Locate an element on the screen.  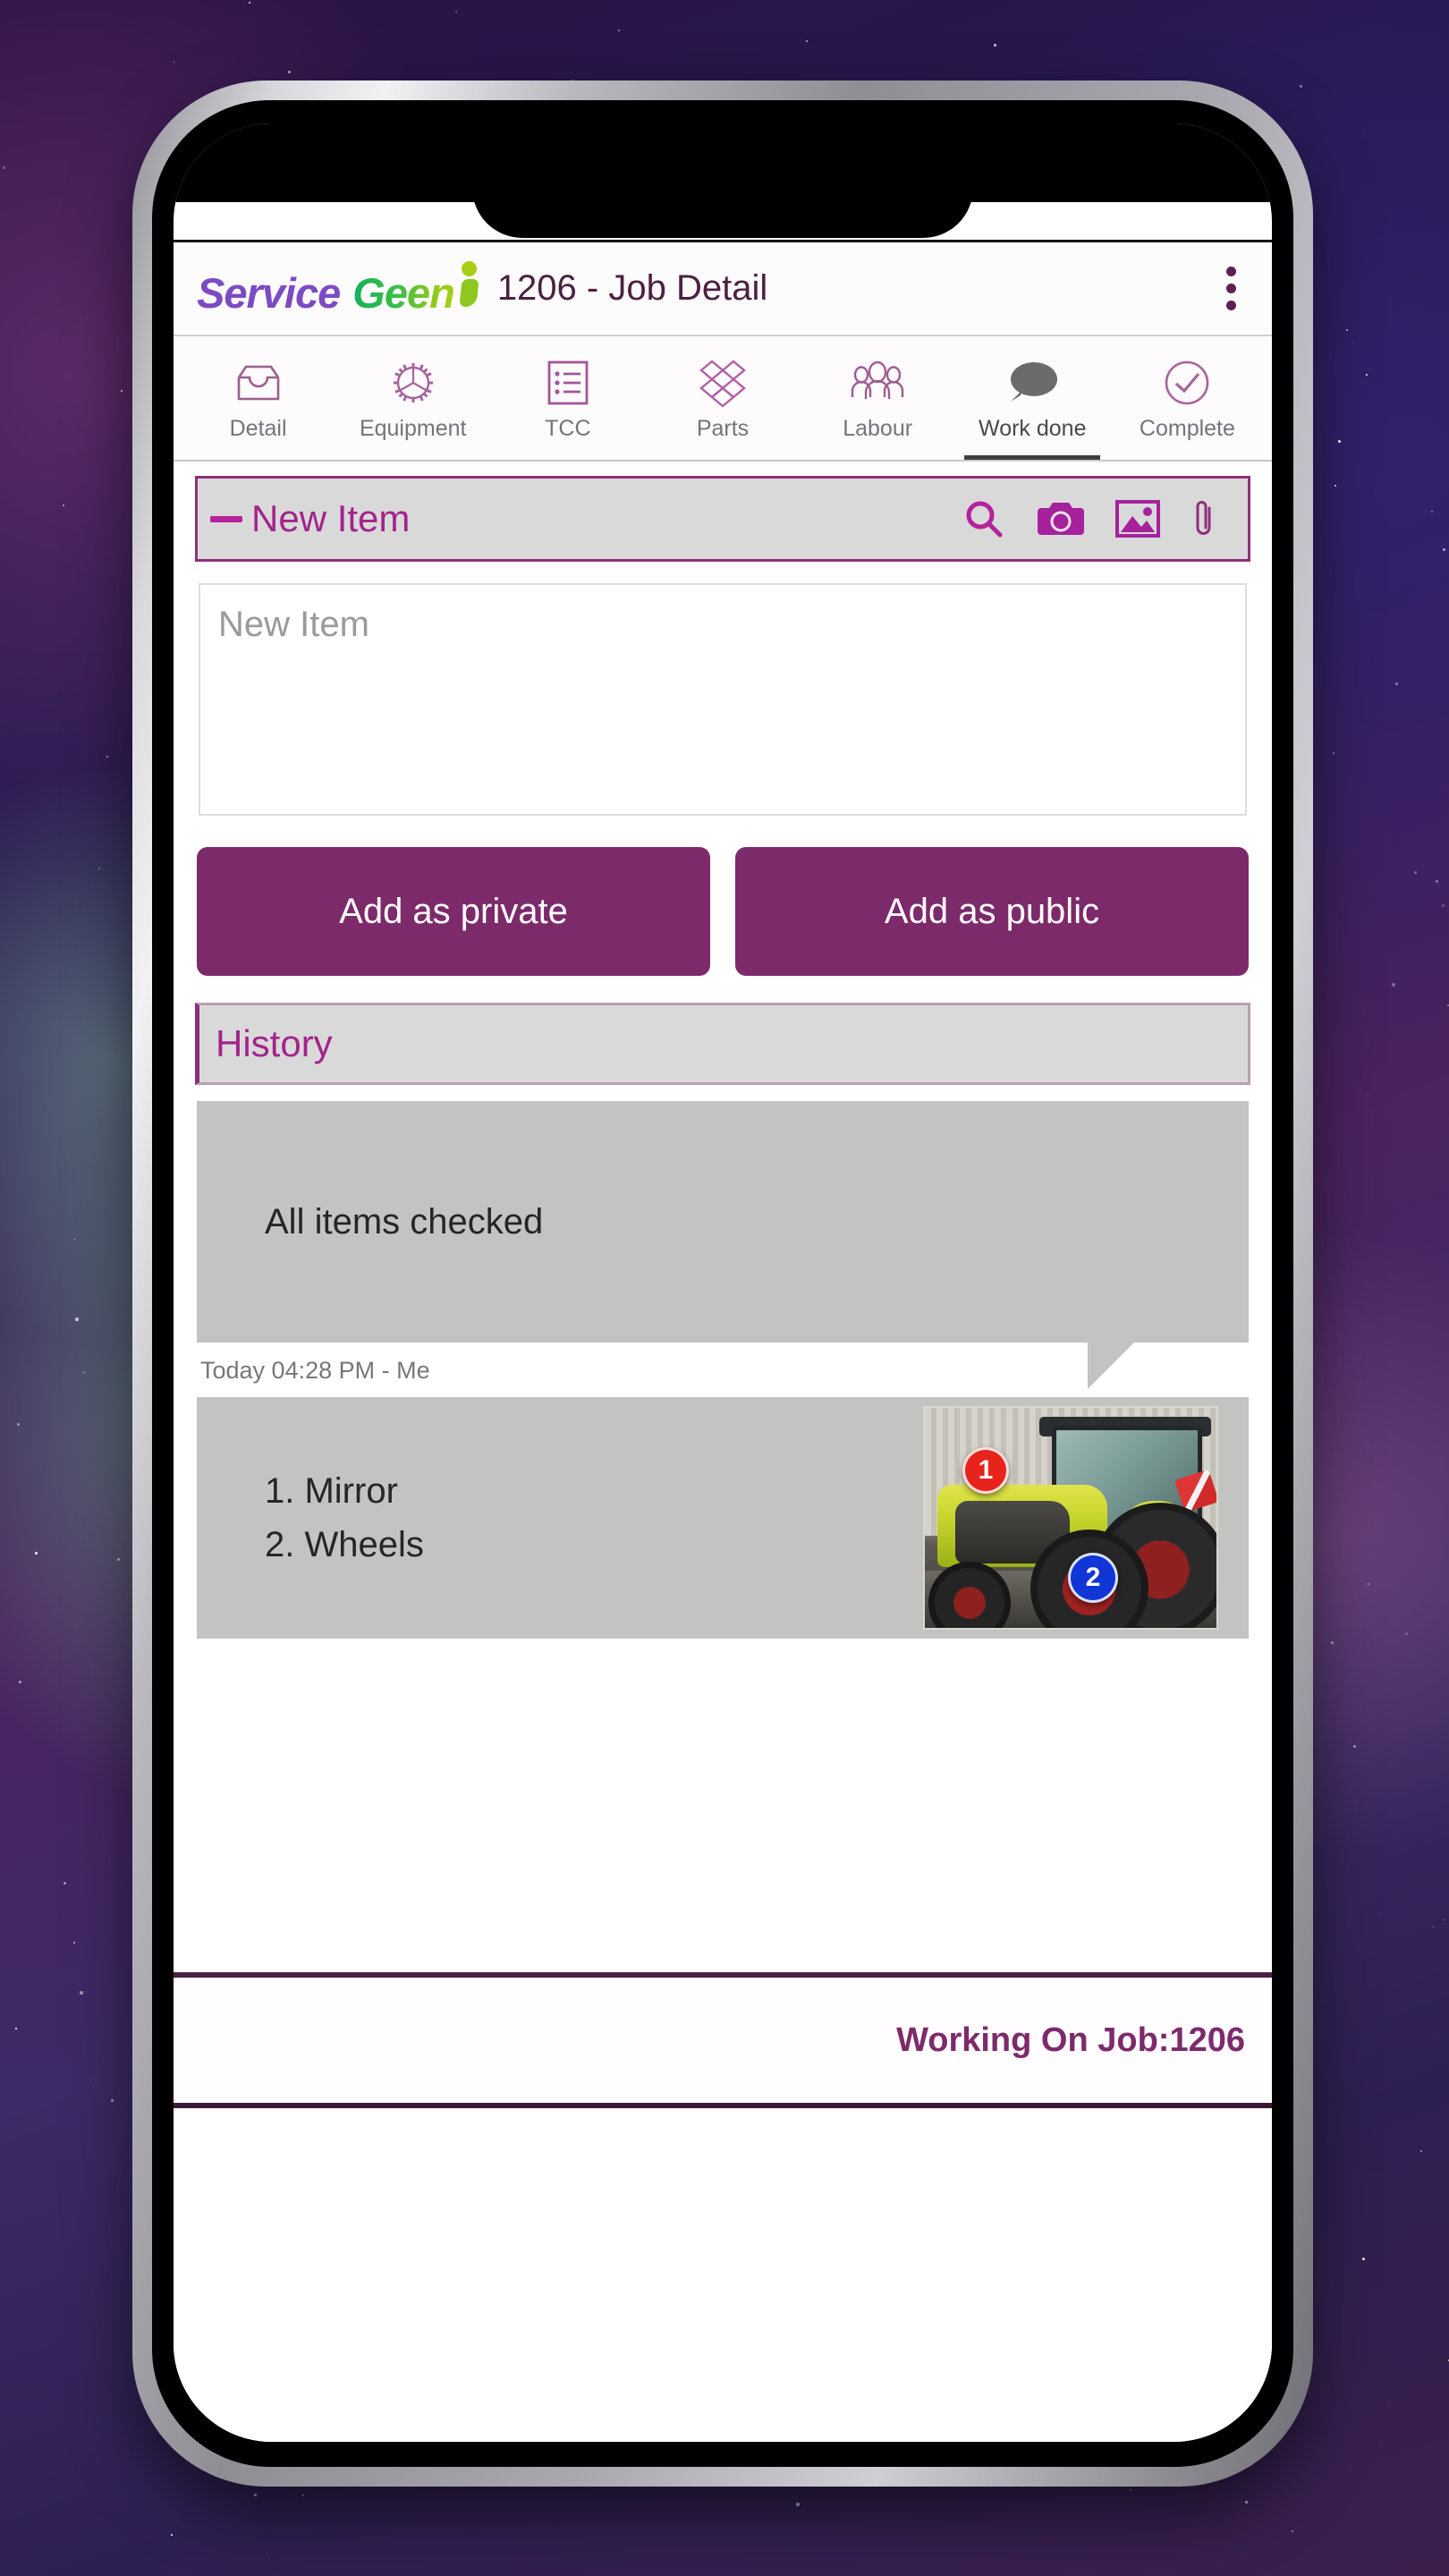
camera-icon is located at coordinates (1060, 518).